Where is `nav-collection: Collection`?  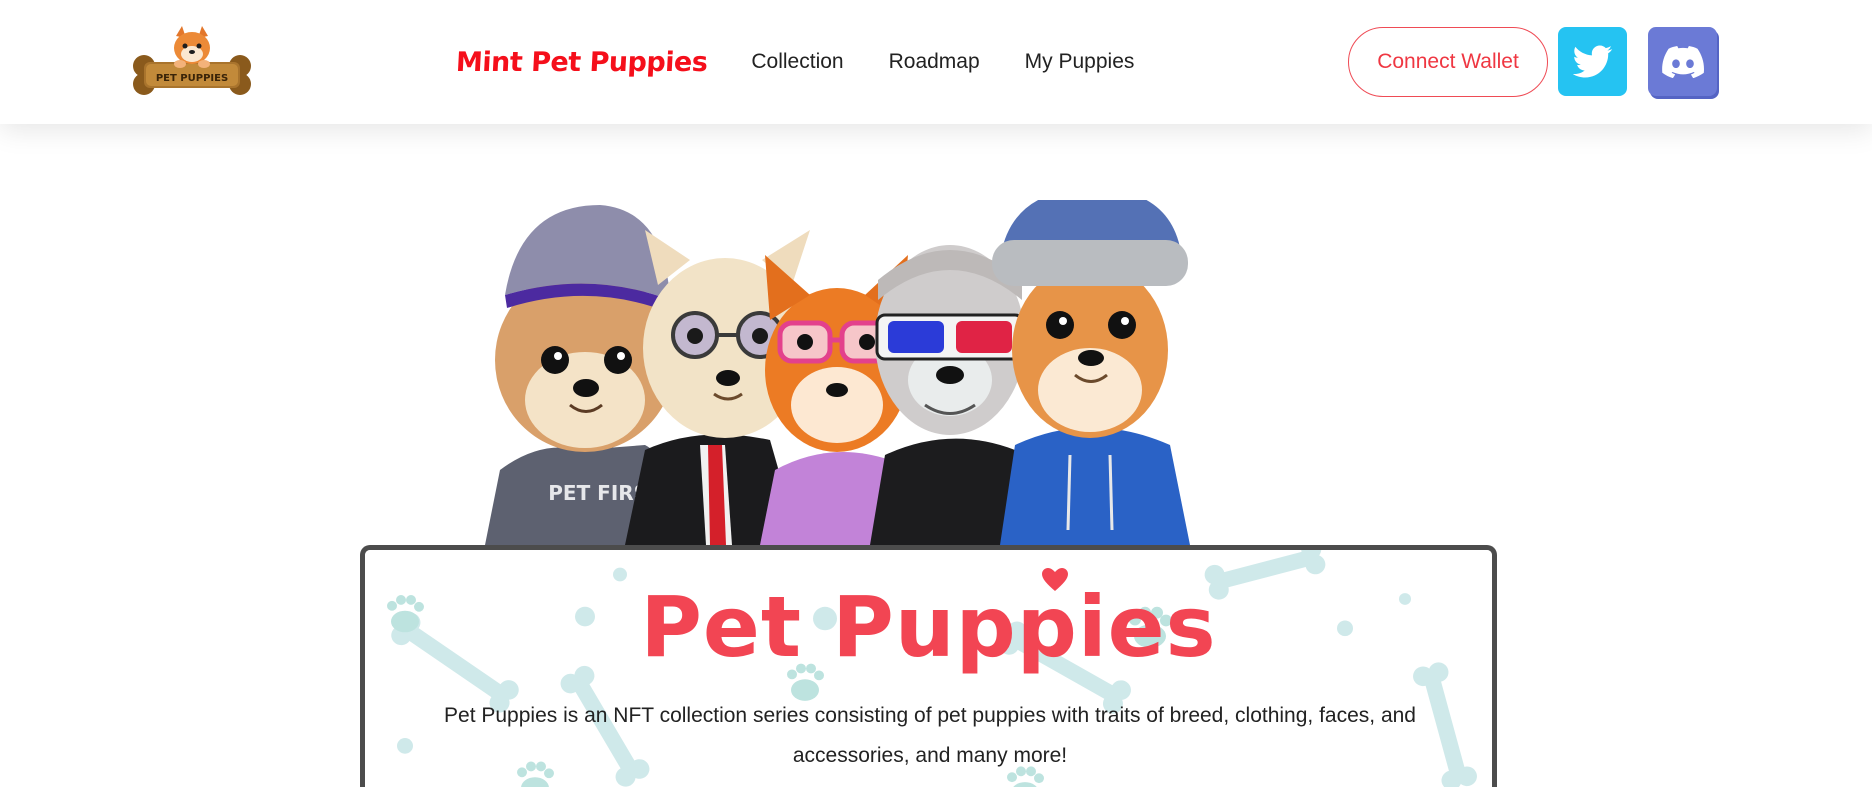
nav-collection: Collection is located at coordinates (797, 62).